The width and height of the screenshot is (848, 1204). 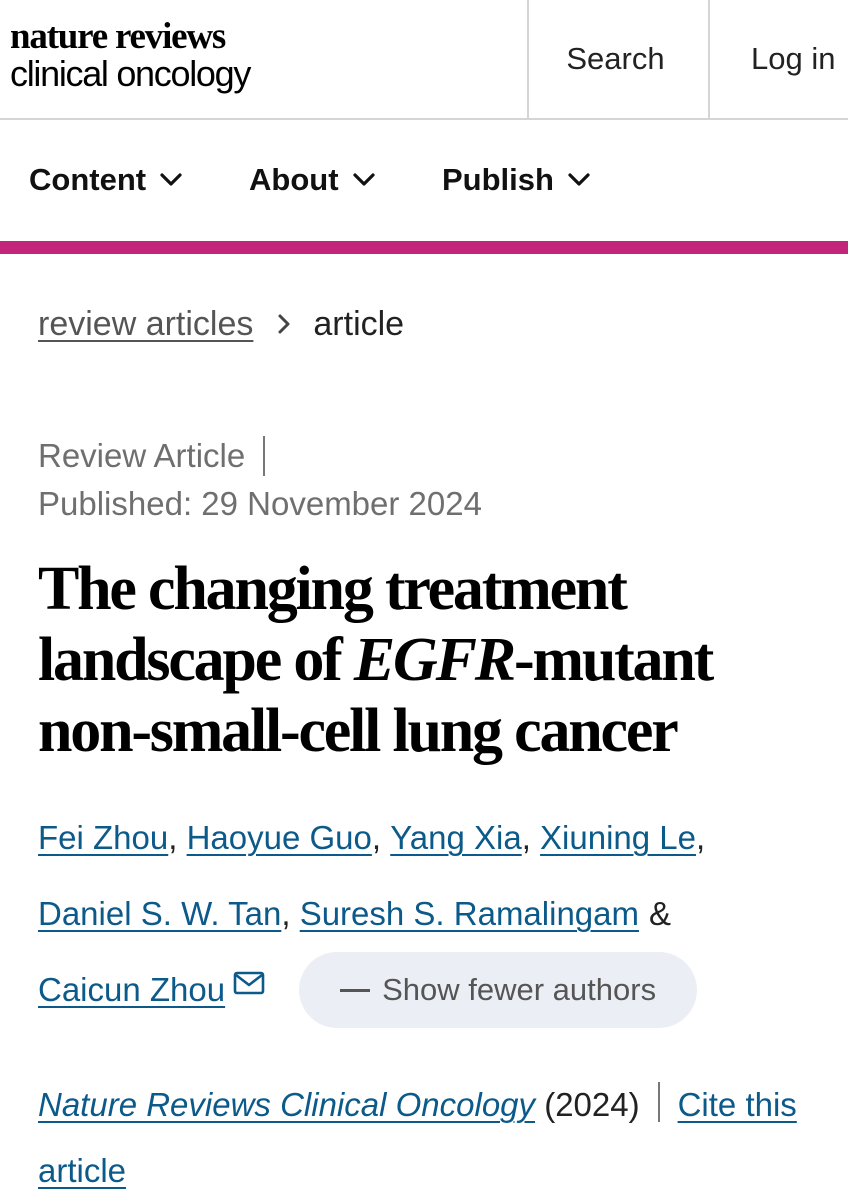 I want to click on cite-divider, so click(x=658, y=1102).